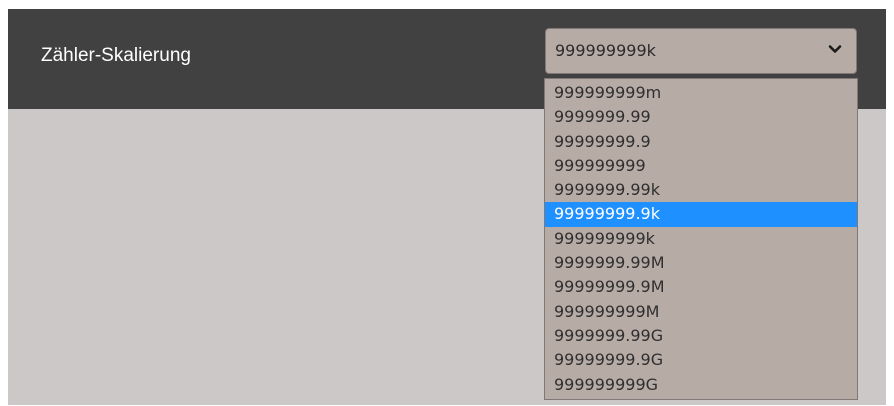  Describe the element at coordinates (835, 49) in the screenshot. I see `chevron-down-icon` at that location.